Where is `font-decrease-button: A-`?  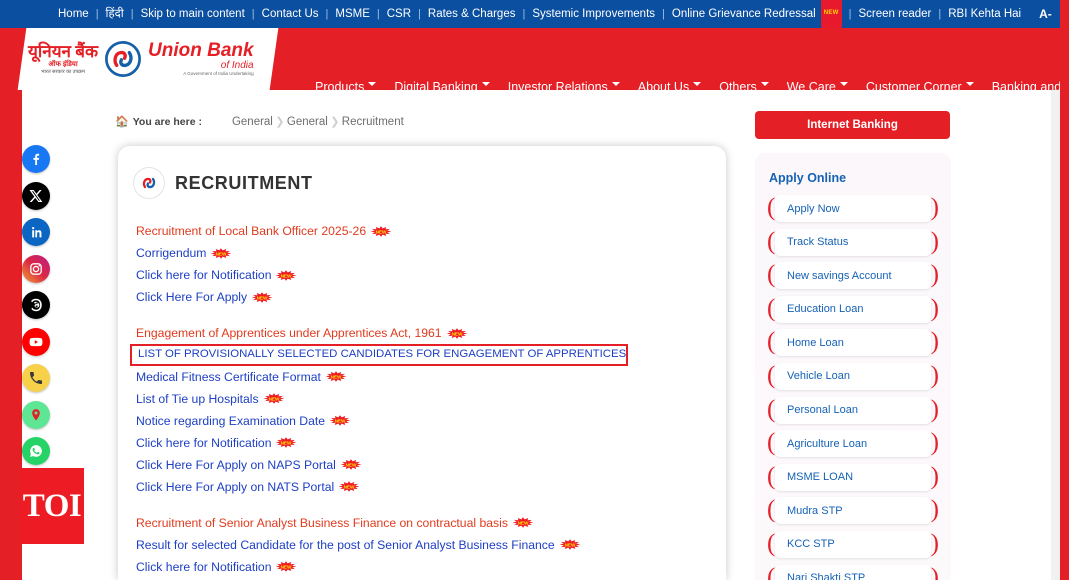 font-decrease-button: A- is located at coordinates (1045, 14).